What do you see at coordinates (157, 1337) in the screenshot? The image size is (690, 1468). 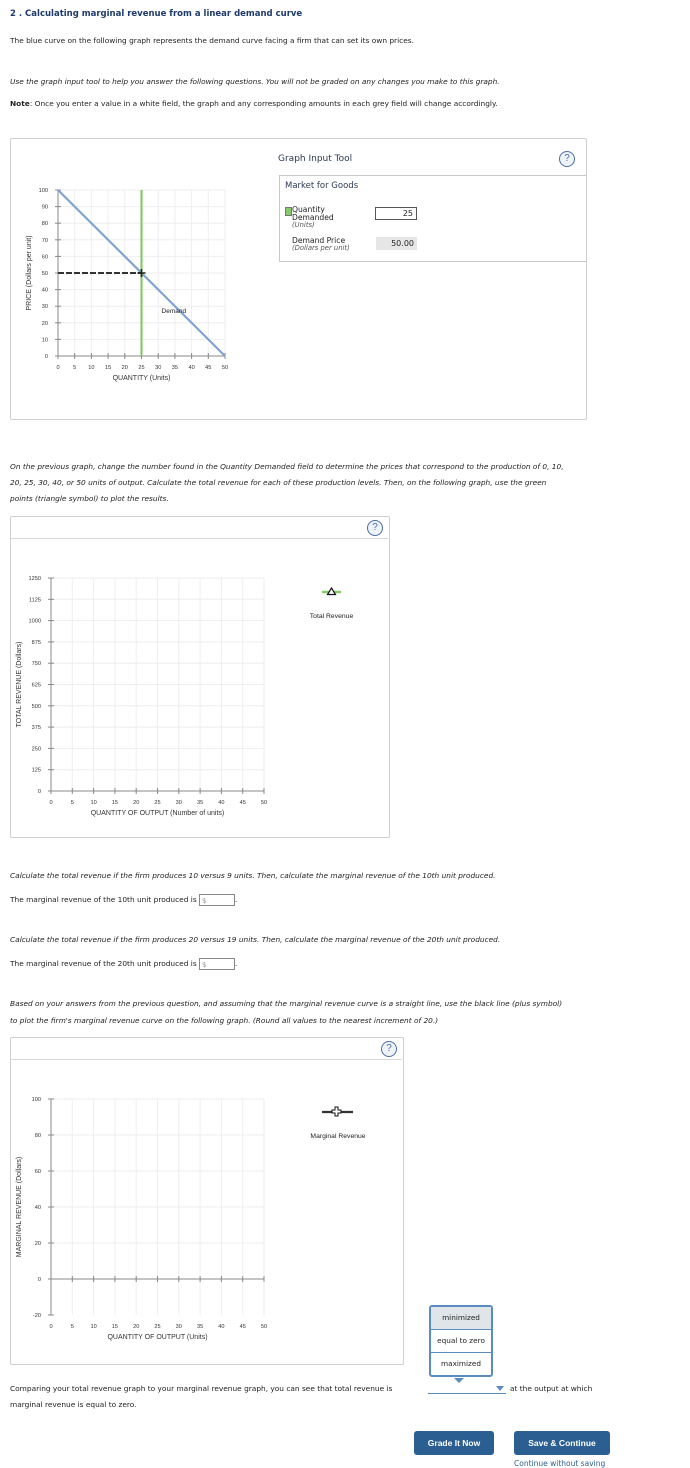 I see `x-axis-label: QUANTITY OF OUTPUT (Units)` at bounding box center [157, 1337].